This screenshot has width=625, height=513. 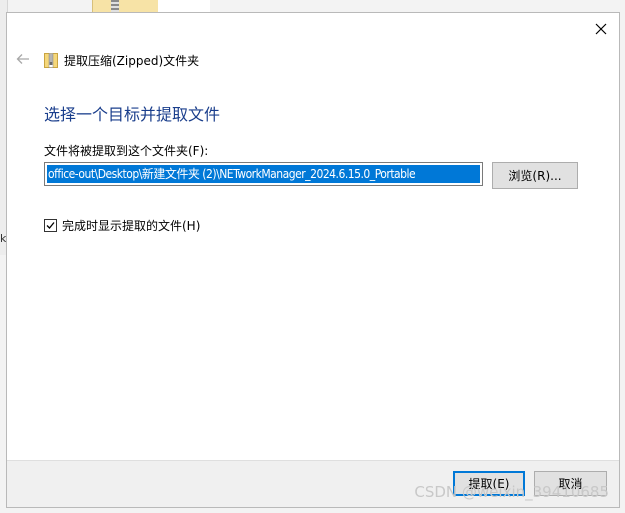 I want to click on zip-folder-icon, so click(x=51, y=60).